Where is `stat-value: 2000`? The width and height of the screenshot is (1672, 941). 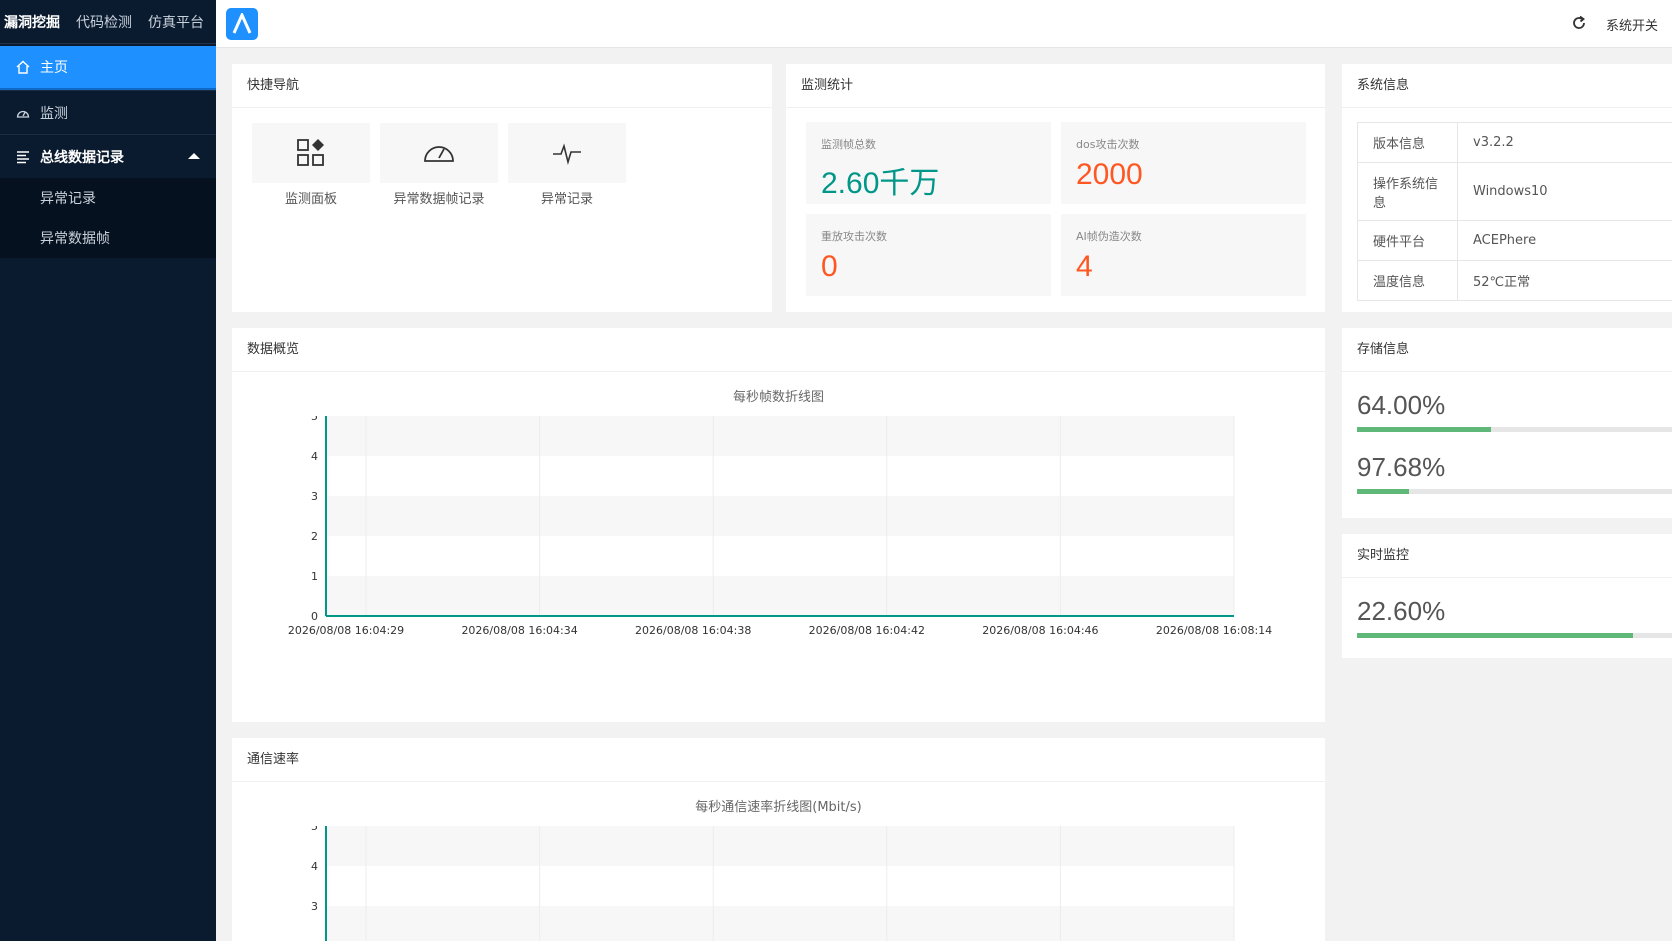
stat-value: 2000 is located at coordinates (1109, 174).